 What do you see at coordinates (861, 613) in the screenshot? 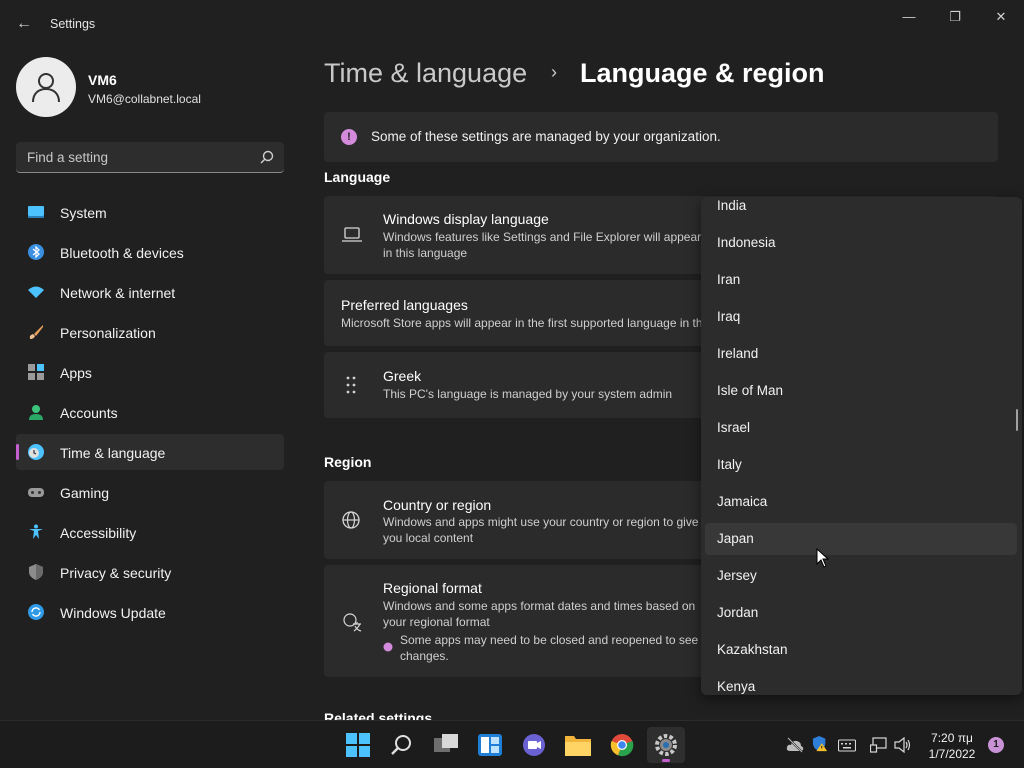
I see `dropdown-option: Jordan` at bounding box center [861, 613].